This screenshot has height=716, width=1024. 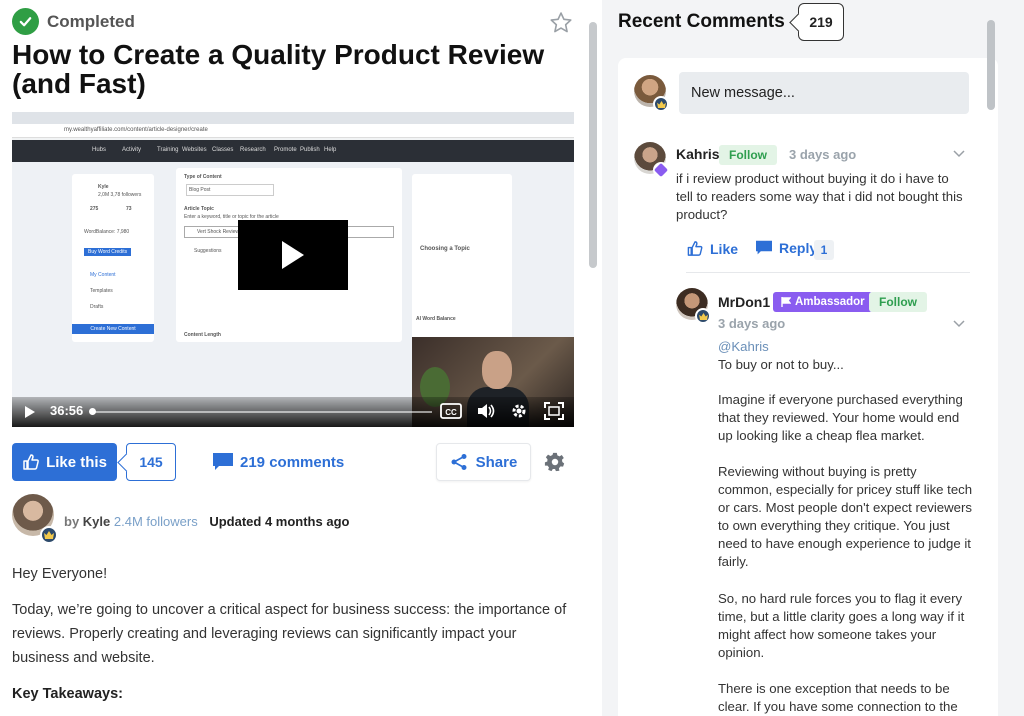 What do you see at coordinates (724, 248) in the screenshot?
I see `comment-like-label: Like` at bounding box center [724, 248].